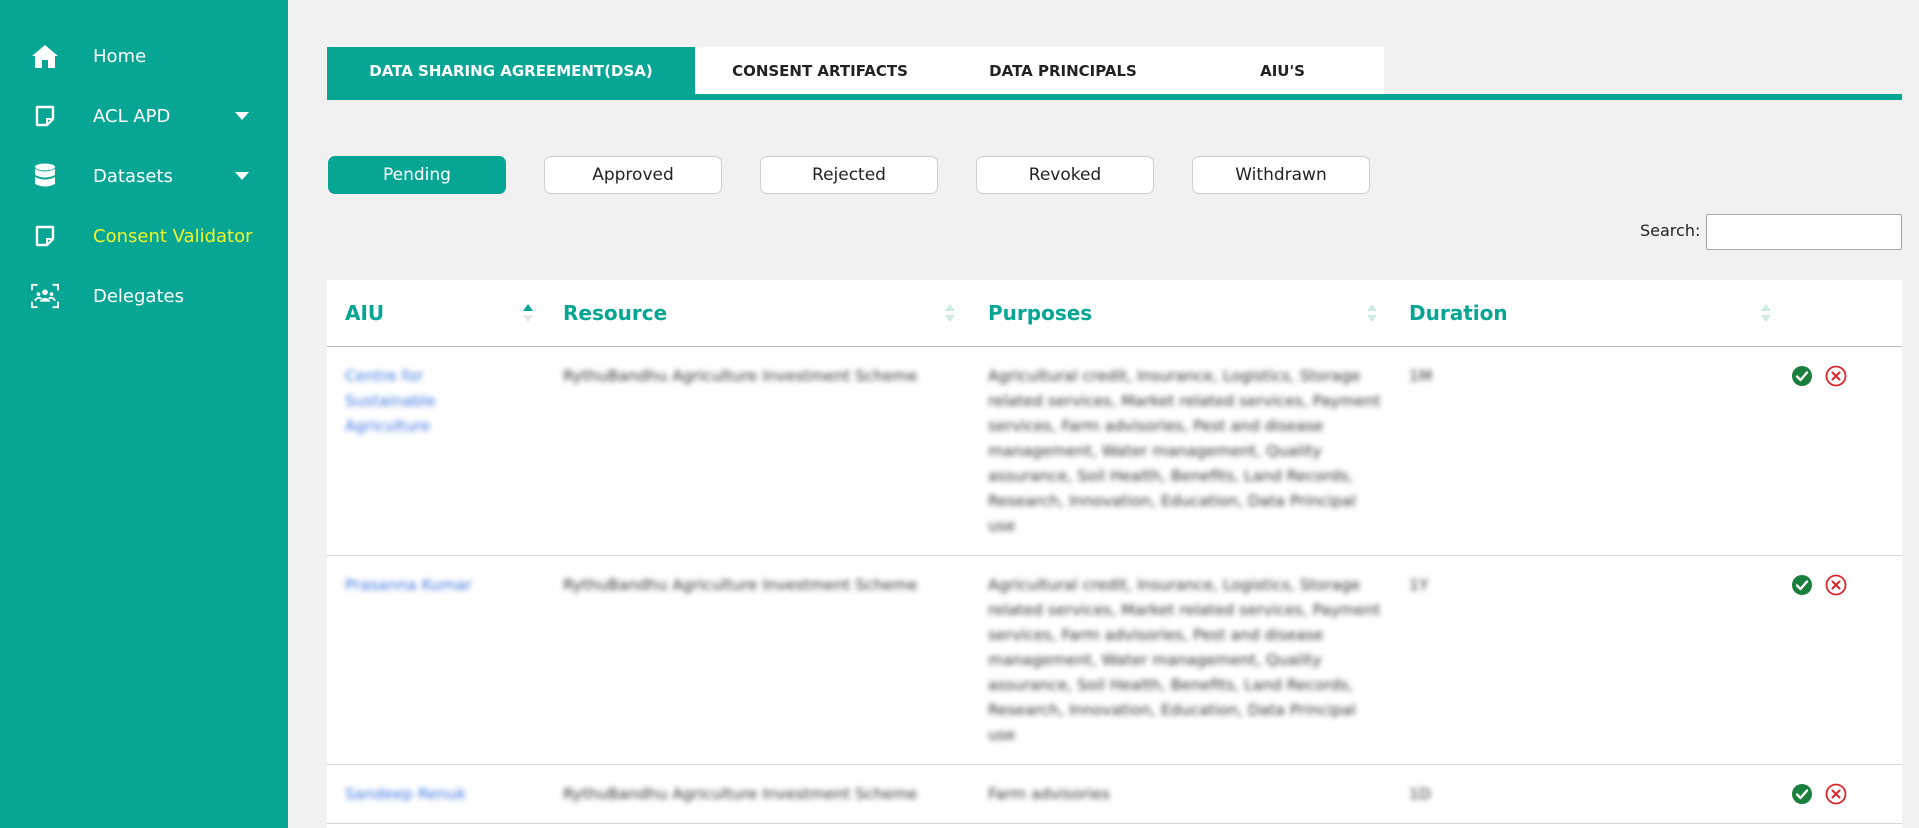  Describe the element at coordinates (1804, 232) in the screenshot. I see `search-input` at that location.